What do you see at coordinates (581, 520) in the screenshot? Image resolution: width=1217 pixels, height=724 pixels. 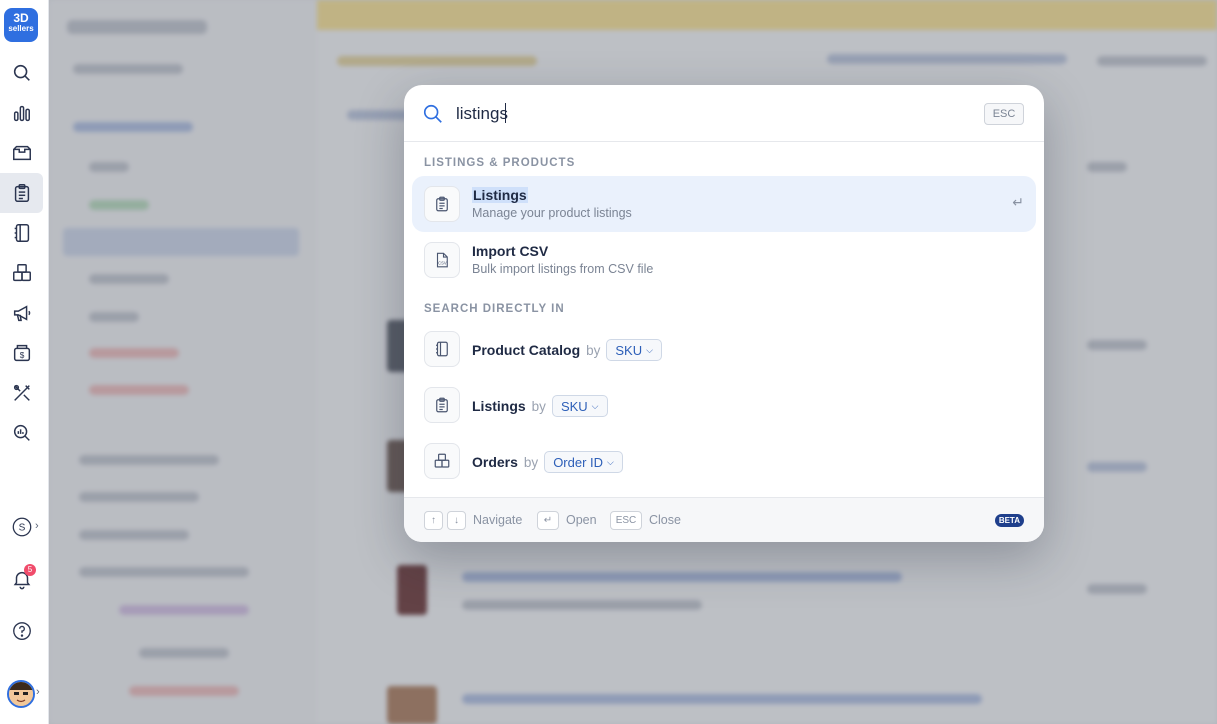 I see `open-hint: Open` at bounding box center [581, 520].